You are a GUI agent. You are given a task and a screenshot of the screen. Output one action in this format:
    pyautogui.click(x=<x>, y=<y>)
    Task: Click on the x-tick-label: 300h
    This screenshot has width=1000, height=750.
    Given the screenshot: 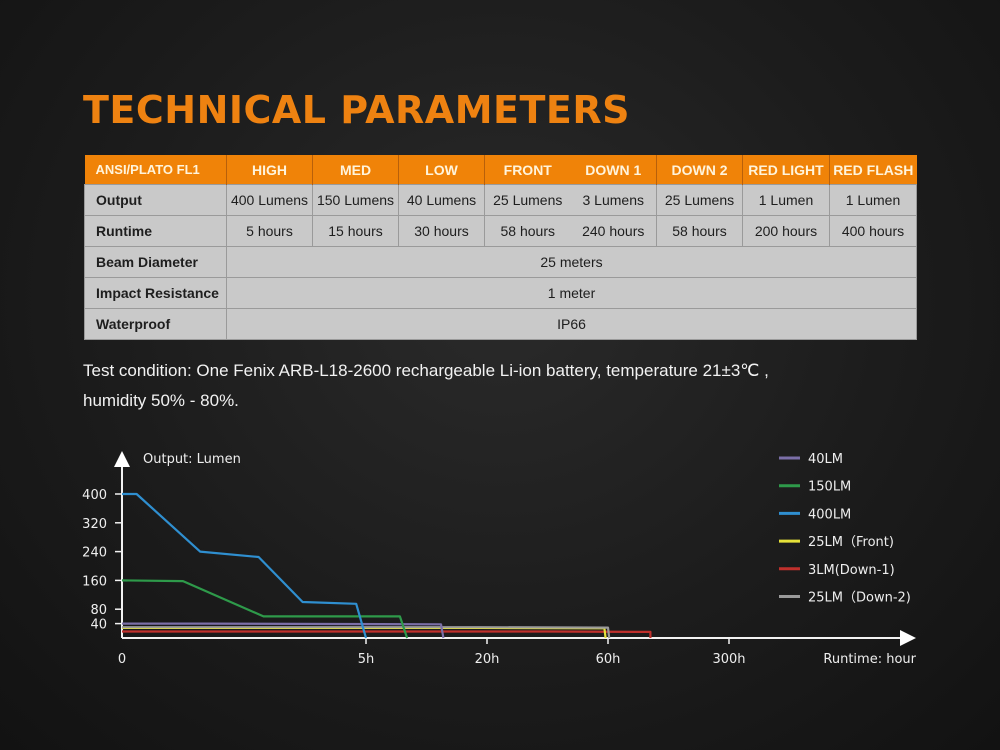 What is the action you would take?
    pyautogui.click(x=728, y=659)
    